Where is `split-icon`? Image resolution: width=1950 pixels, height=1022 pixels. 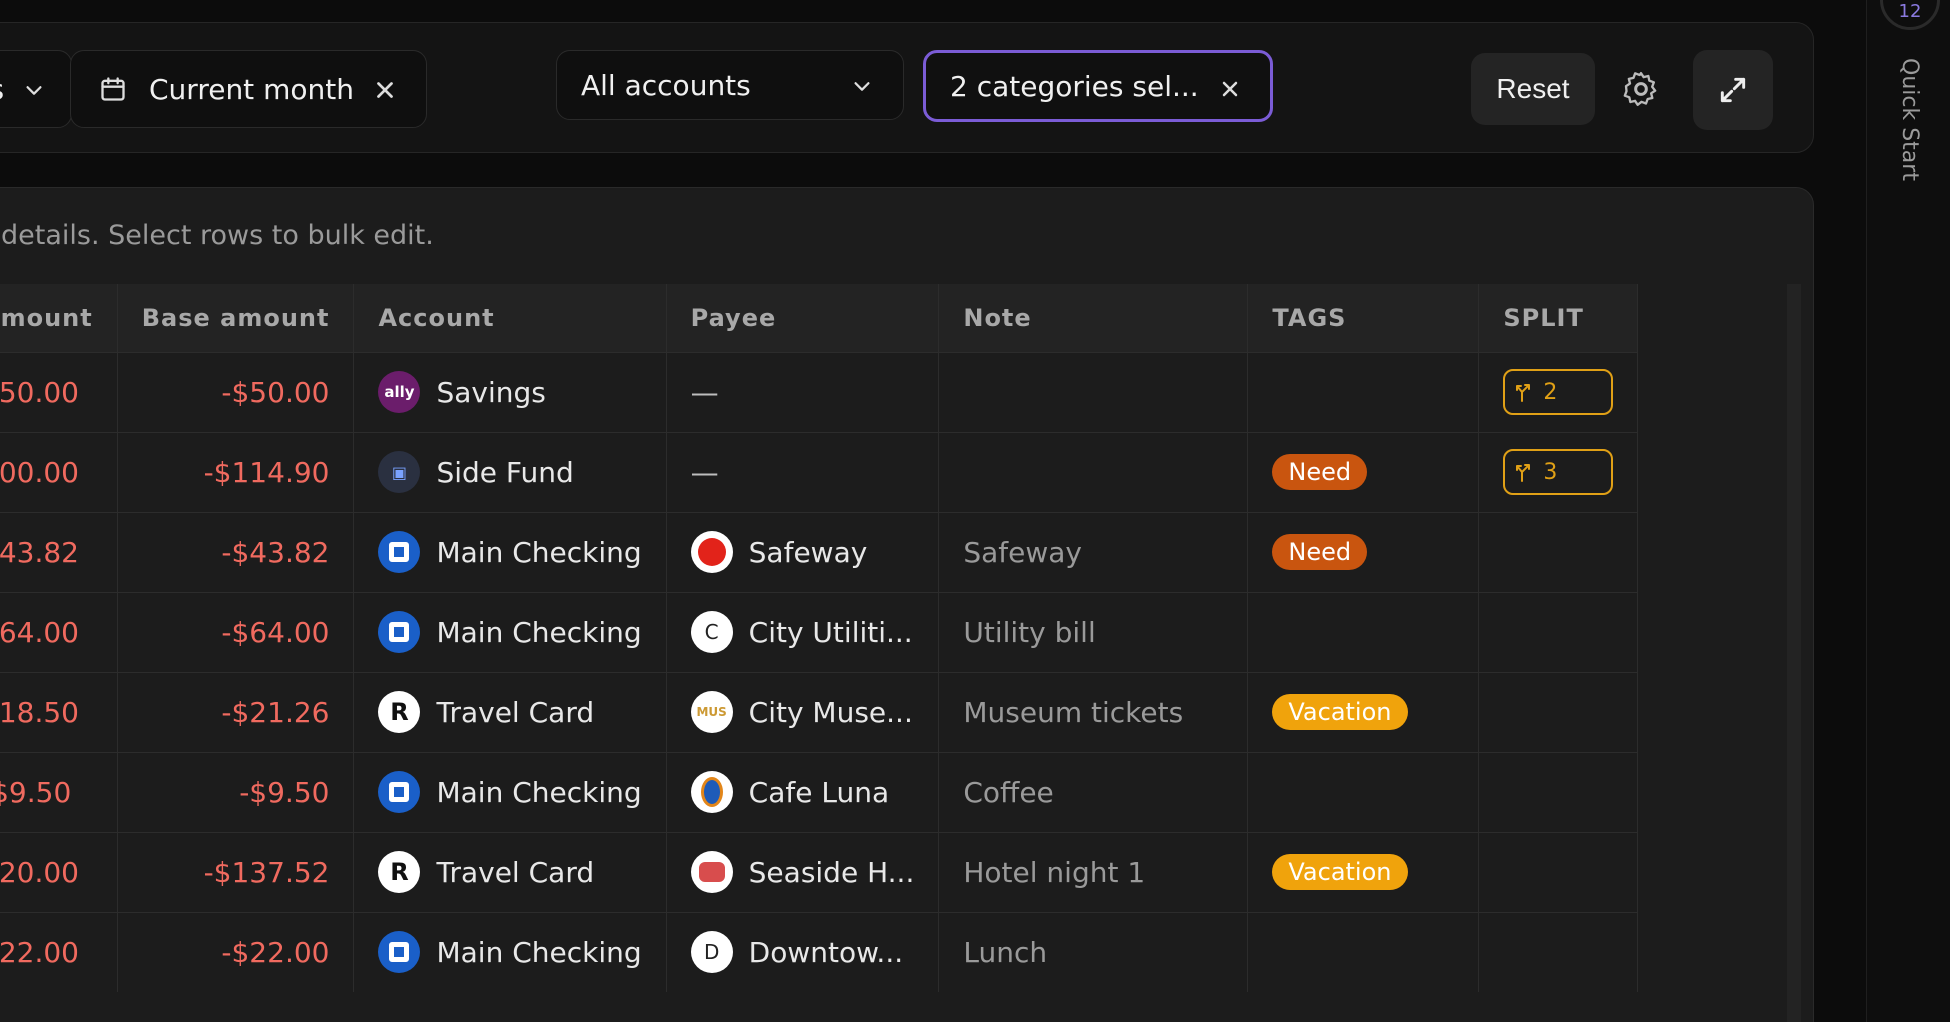 split-icon is located at coordinates (1523, 393).